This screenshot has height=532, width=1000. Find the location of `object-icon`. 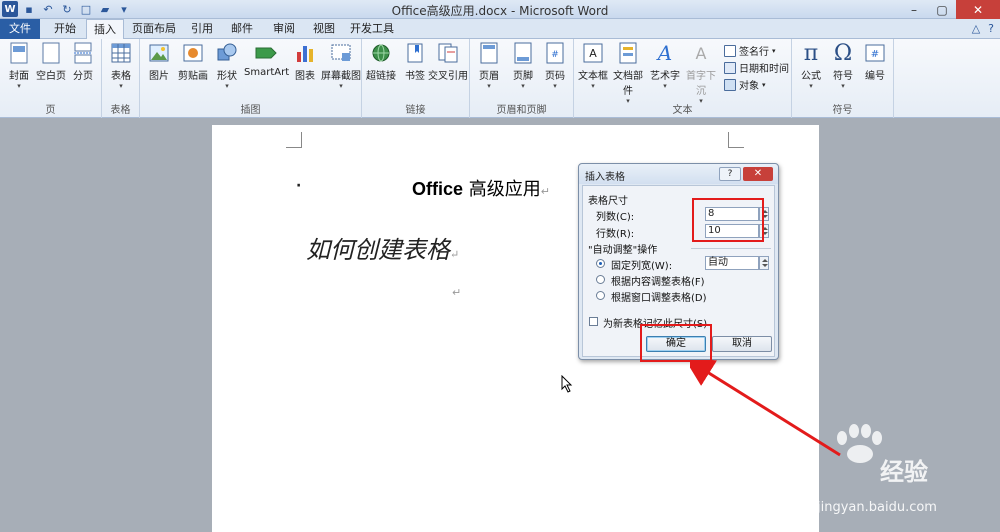

object-icon is located at coordinates (730, 84).